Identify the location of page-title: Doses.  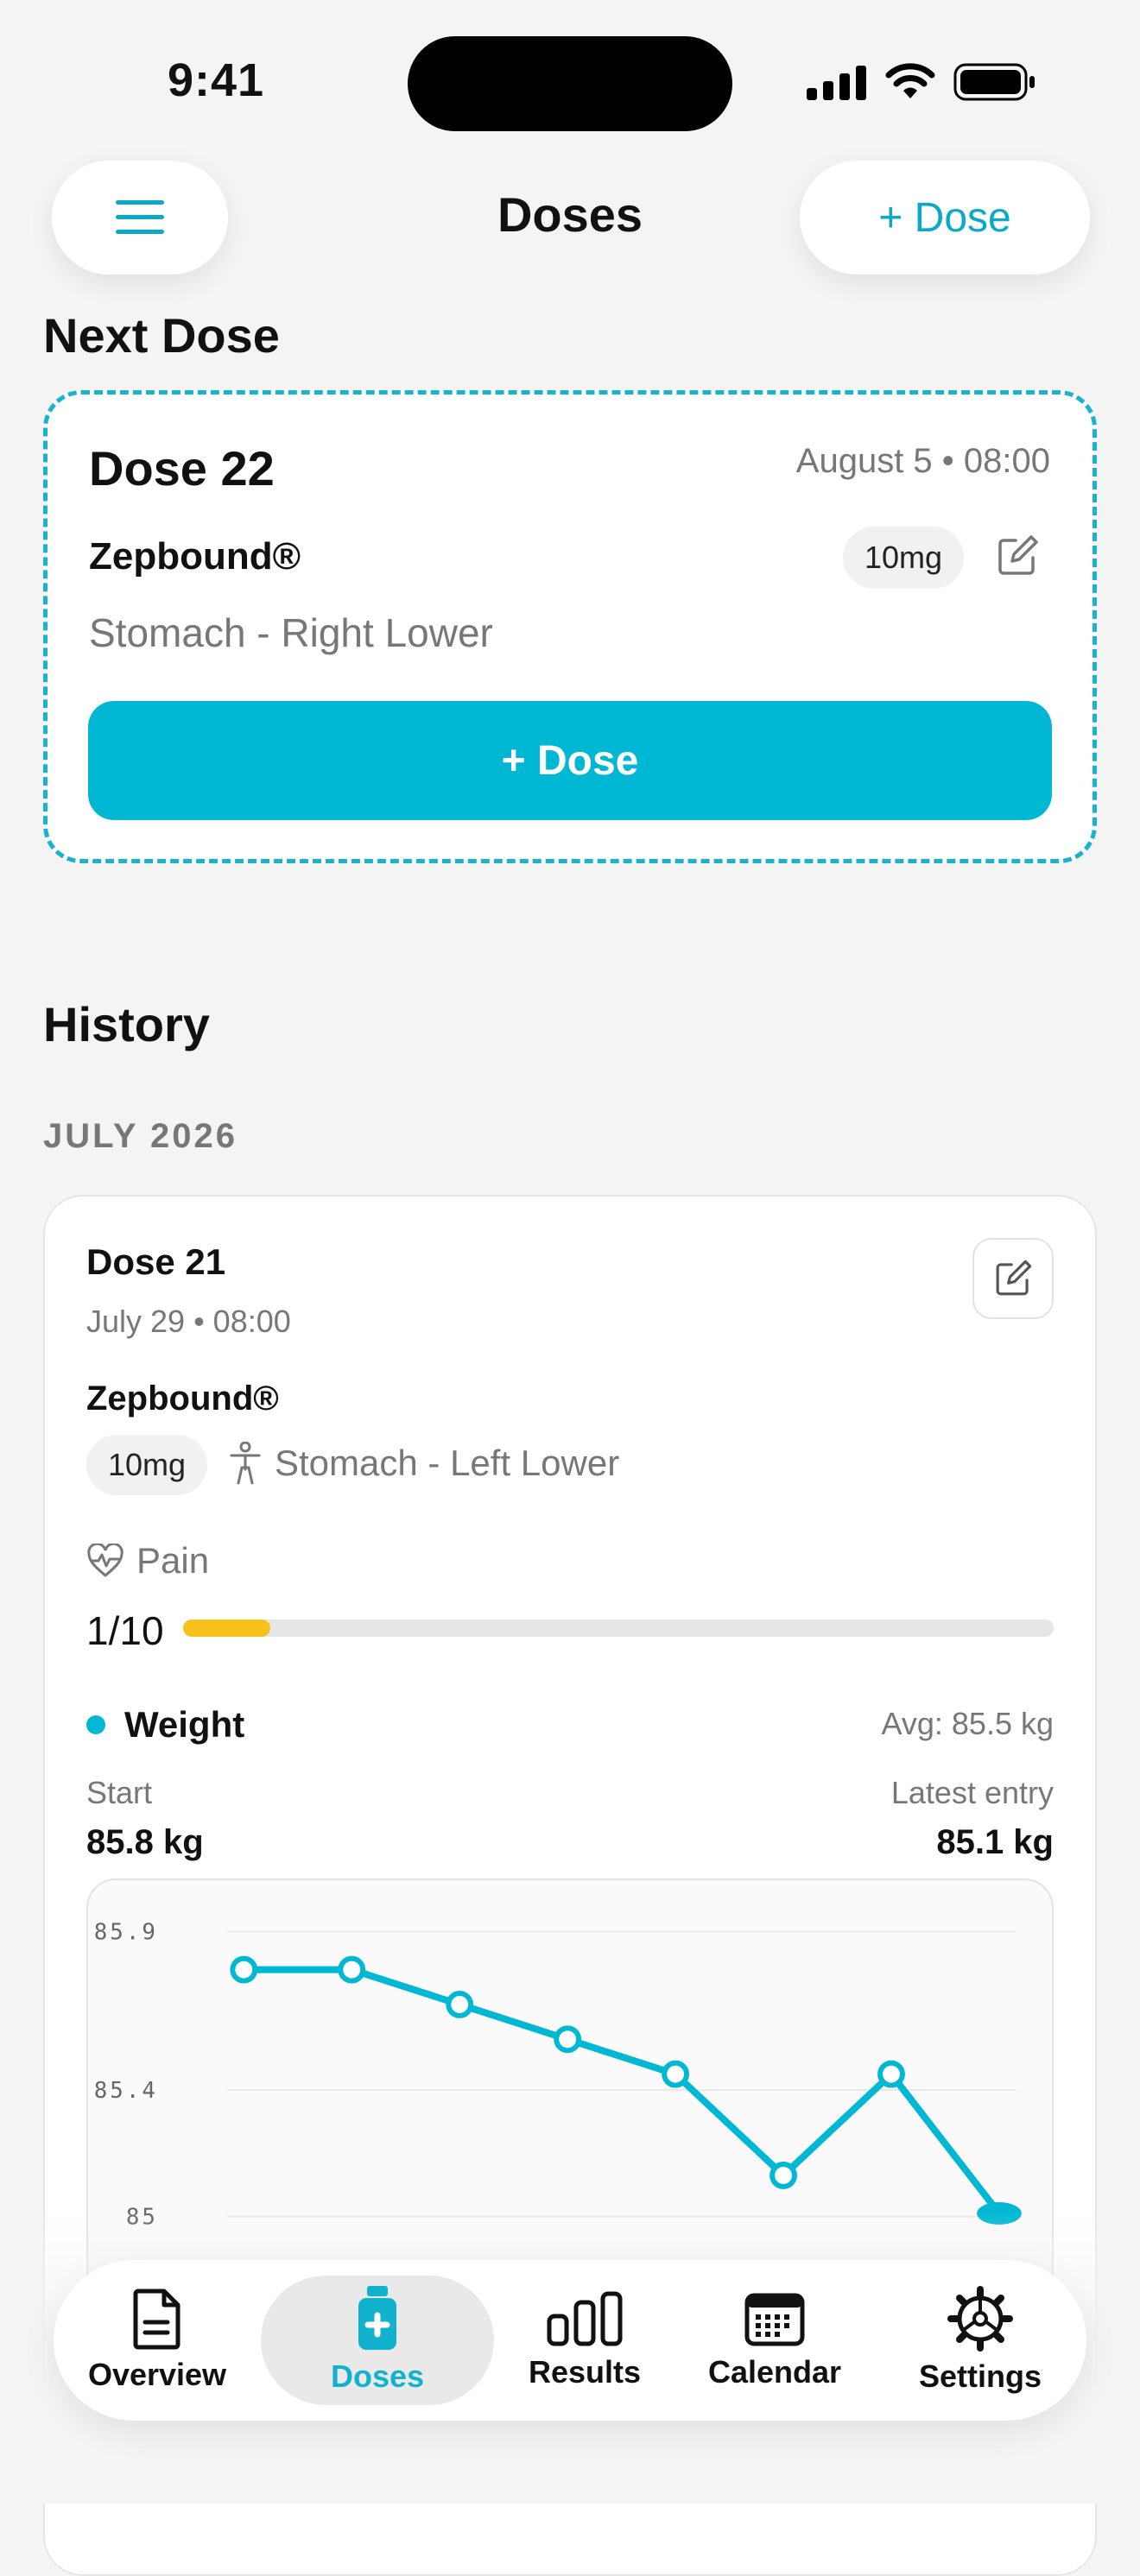
(570, 214).